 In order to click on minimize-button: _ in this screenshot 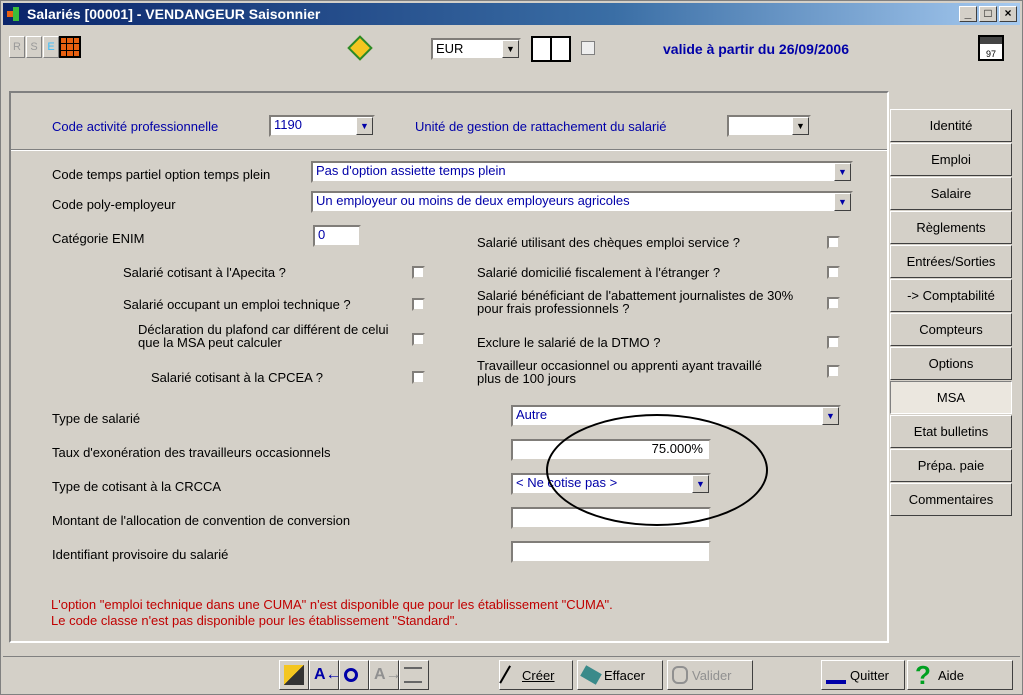, I will do `click(968, 14)`.